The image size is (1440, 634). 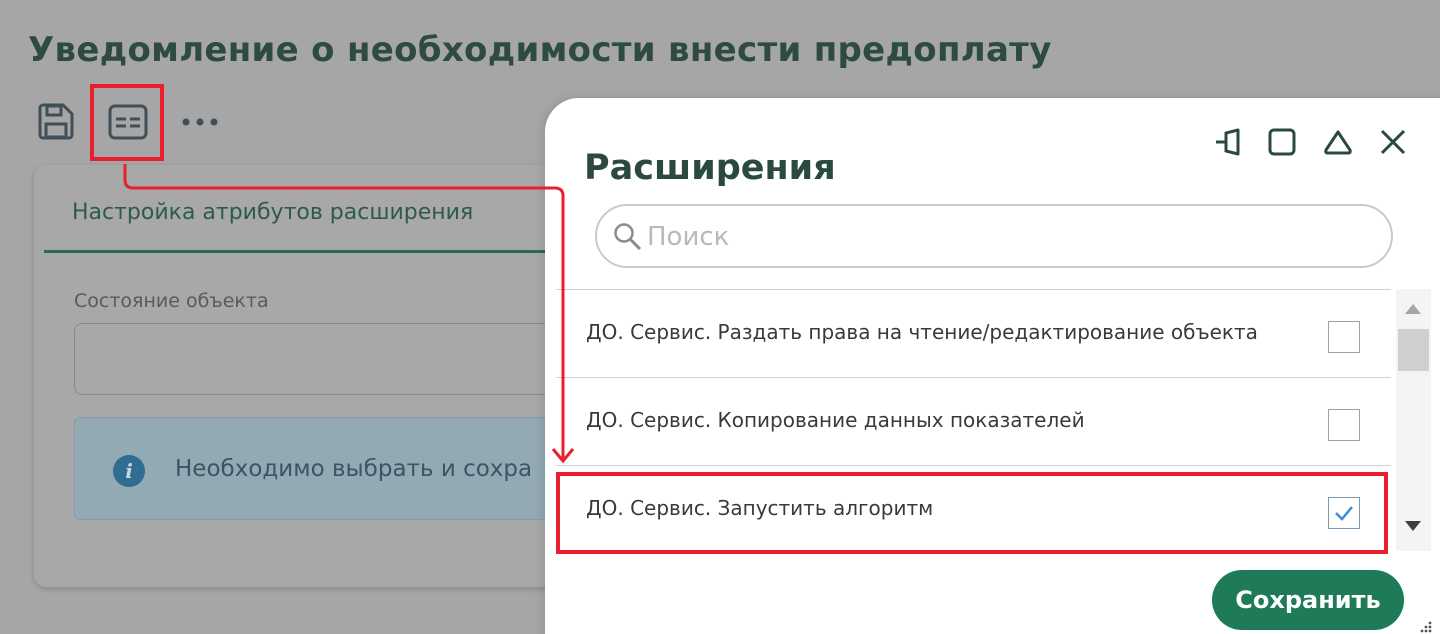 I want to click on info-icon: i, so click(x=129, y=471).